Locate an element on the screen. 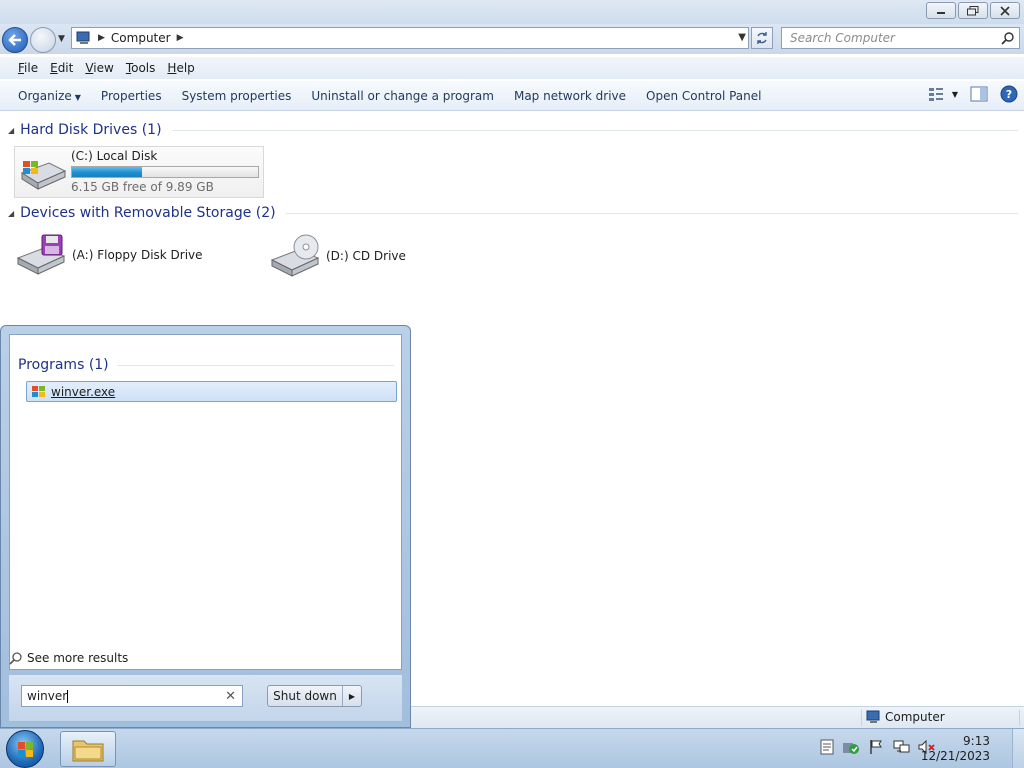 The image size is (1024, 768). security-shield-icon is located at coordinates (851, 747).